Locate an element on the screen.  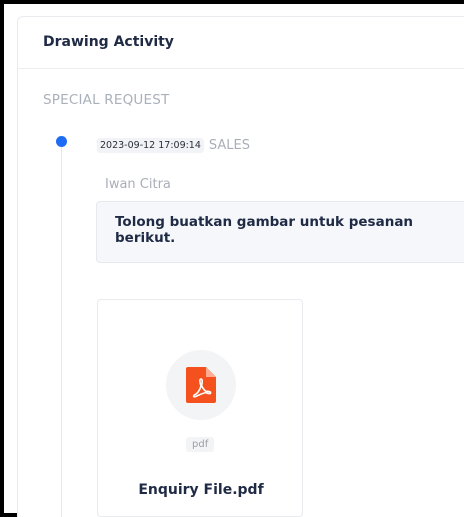
timeline-line is located at coordinates (61, 330).